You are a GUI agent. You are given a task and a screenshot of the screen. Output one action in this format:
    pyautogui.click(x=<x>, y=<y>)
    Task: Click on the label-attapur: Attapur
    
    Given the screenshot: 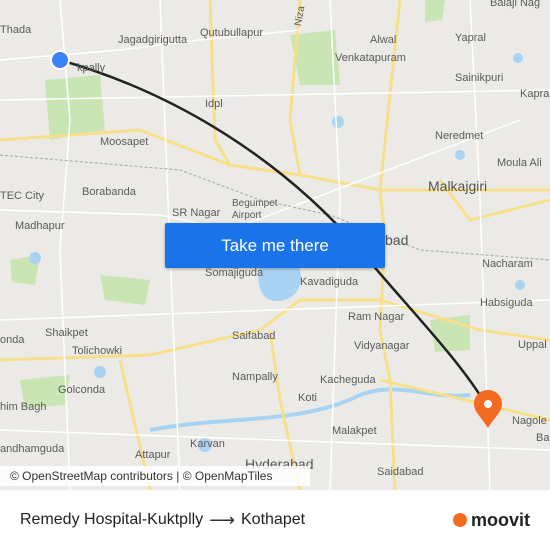 What is the action you would take?
    pyautogui.click(x=153, y=455)
    